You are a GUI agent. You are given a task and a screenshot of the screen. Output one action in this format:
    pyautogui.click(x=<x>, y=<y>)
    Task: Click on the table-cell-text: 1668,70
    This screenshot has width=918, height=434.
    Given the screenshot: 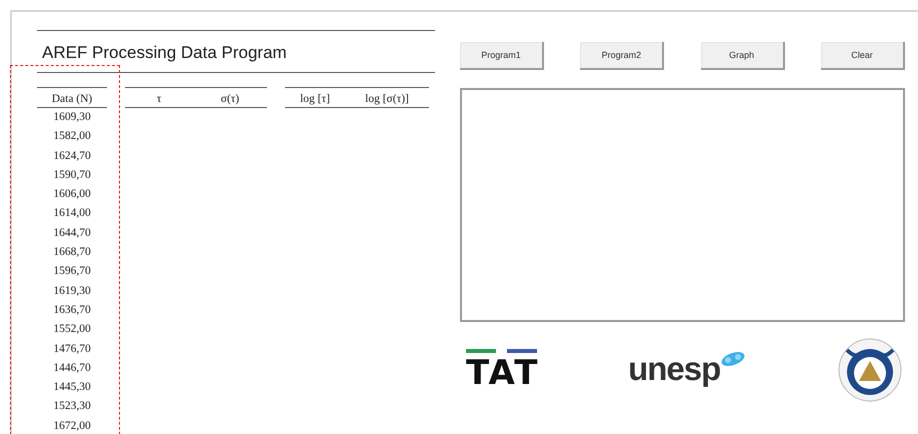 What is the action you would take?
    pyautogui.click(x=72, y=252)
    